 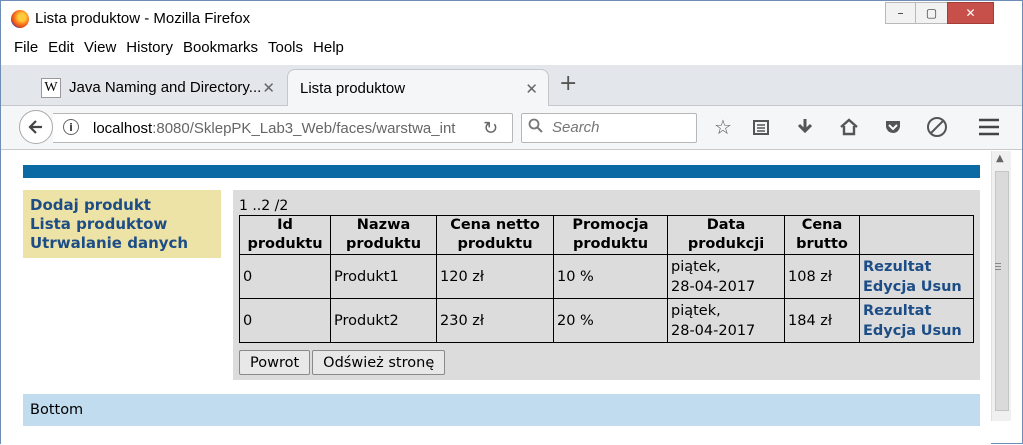 I want to click on back-button, so click(x=36, y=127).